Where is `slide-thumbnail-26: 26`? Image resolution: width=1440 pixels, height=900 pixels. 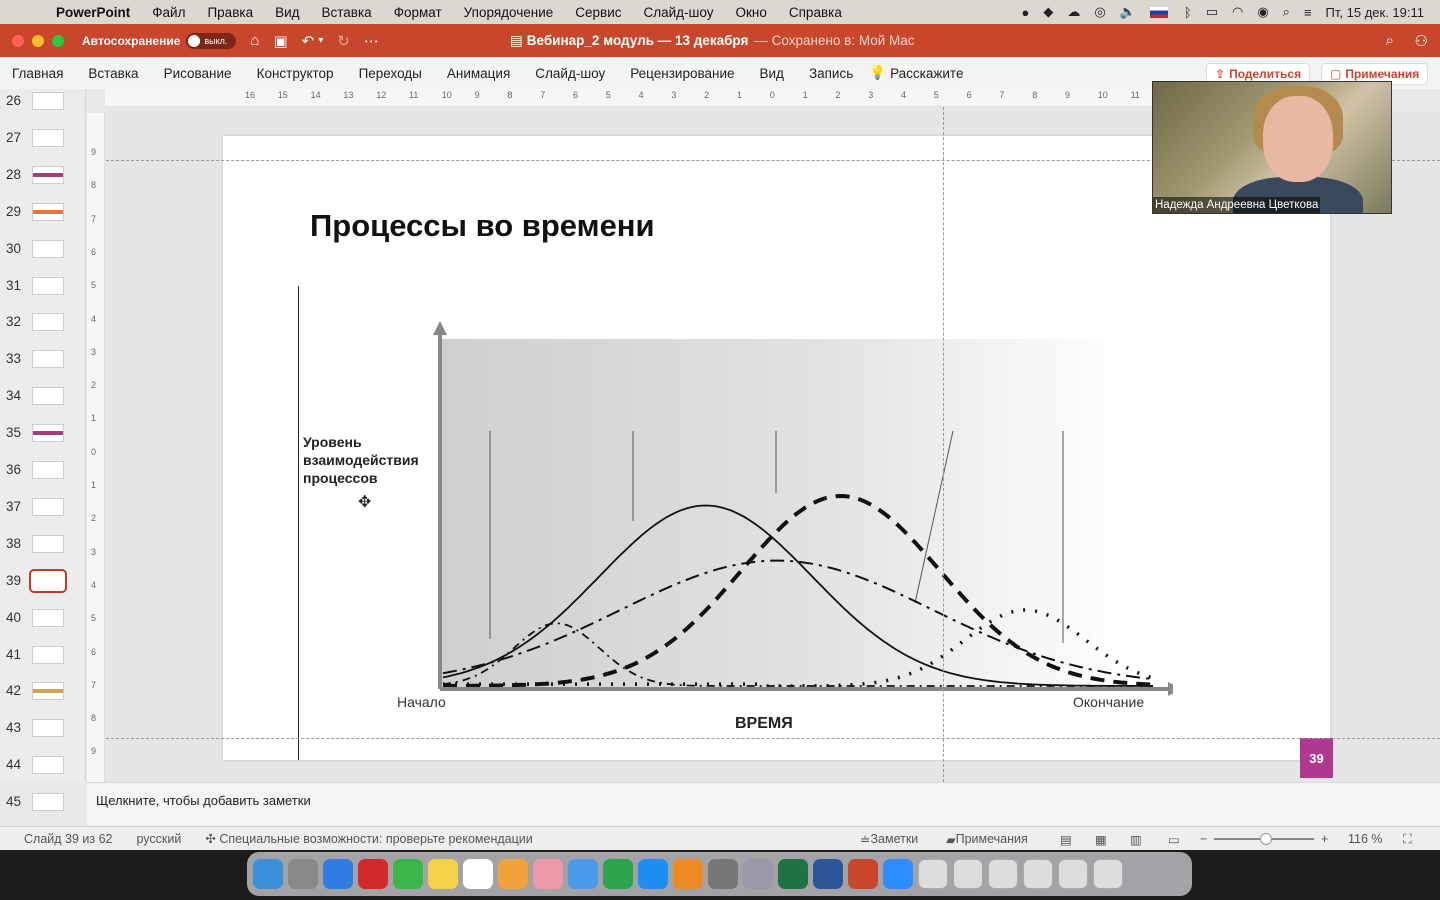
slide-thumbnail-26: 26 is located at coordinates (43, 107).